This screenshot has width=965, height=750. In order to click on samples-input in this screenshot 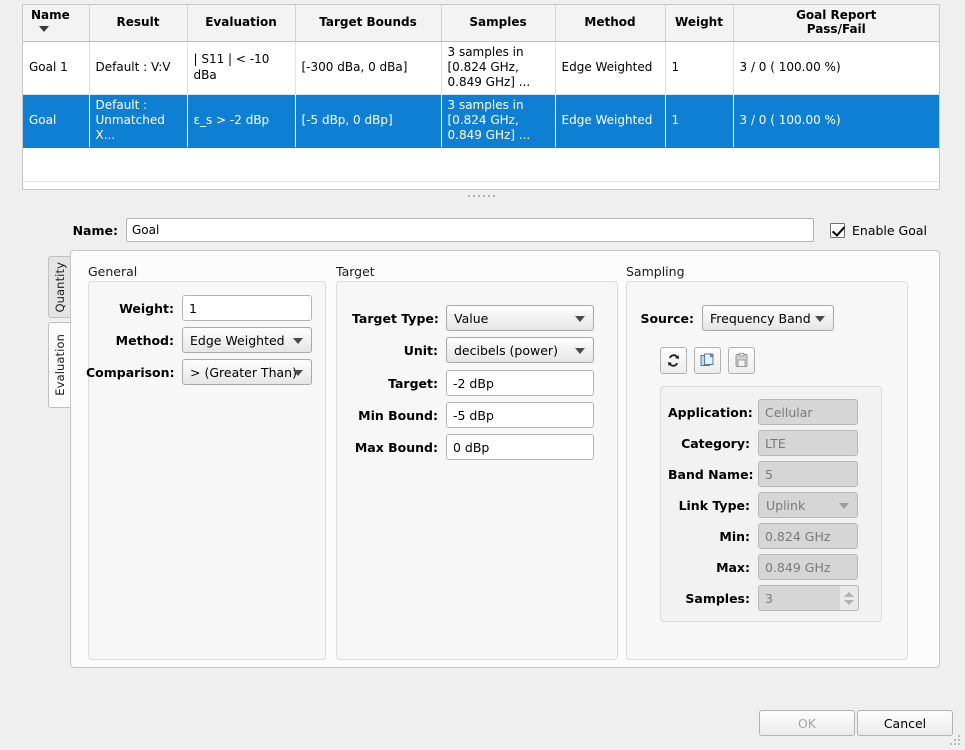, I will do `click(799, 598)`.